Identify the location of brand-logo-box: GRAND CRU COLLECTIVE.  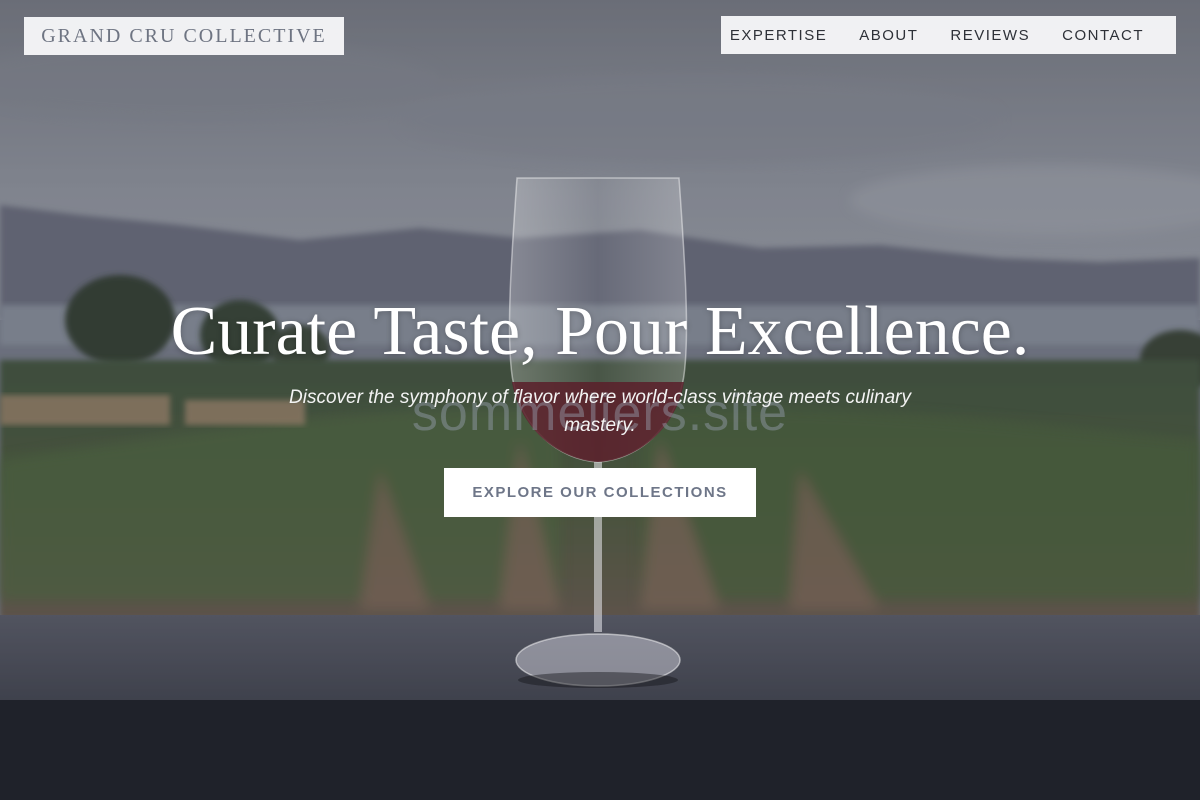
(184, 36).